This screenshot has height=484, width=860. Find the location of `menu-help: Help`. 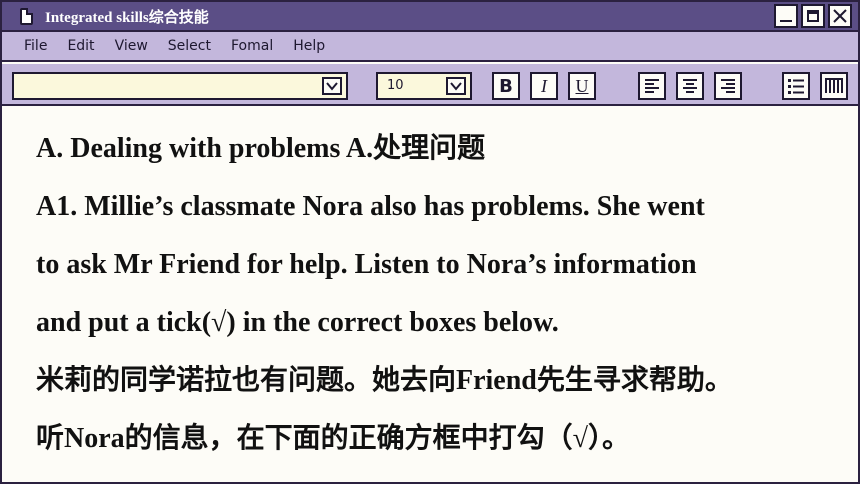

menu-help: Help is located at coordinates (309, 46).